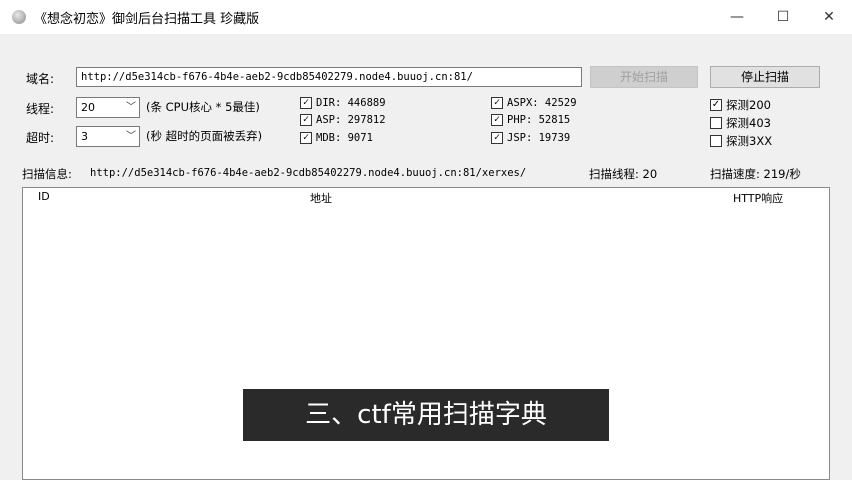 The height and width of the screenshot is (480, 852). What do you see at coordinates (623, 174) in the screenshot?
I see `scan-threads-status: 扫描线程: 20` at bounding box center [623, 174].